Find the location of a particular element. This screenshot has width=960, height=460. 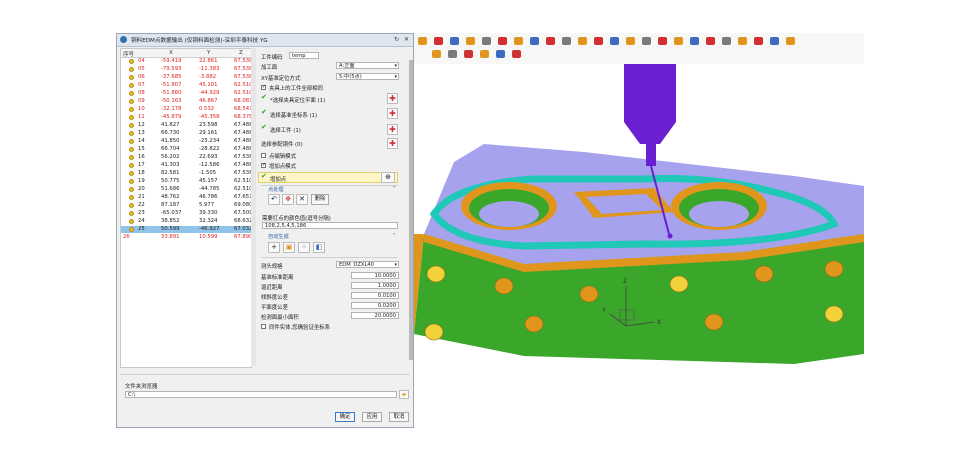

table-row: 16 56.202 22.693 67.538 is located at coordinates (186, 157).